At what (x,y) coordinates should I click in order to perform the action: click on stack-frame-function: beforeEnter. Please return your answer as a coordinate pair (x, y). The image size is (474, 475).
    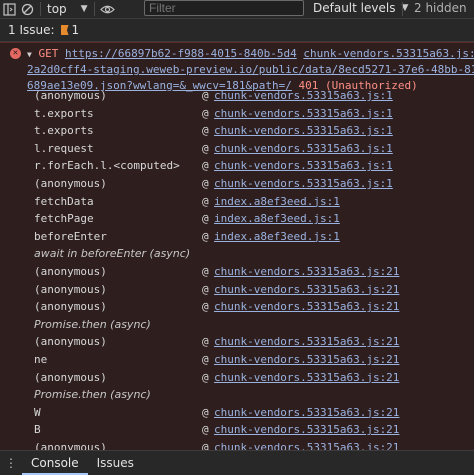
    Looking at the image, I should click on (70, 236).